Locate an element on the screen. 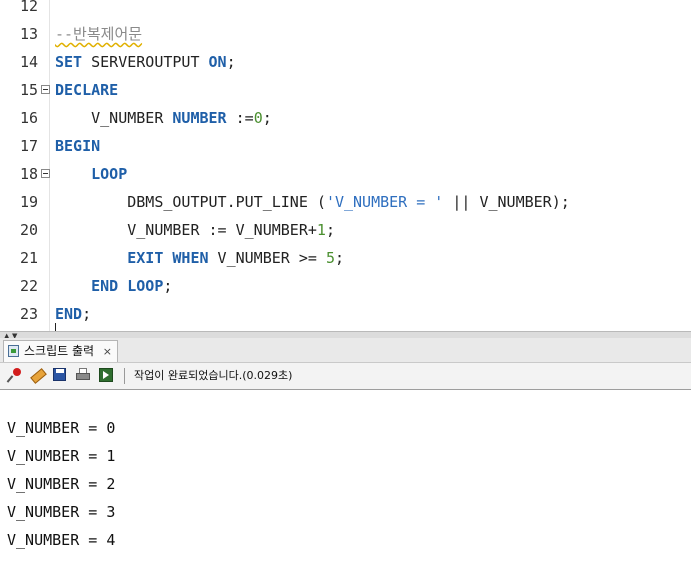  script-output-icon is located at coordinates (13, 351).